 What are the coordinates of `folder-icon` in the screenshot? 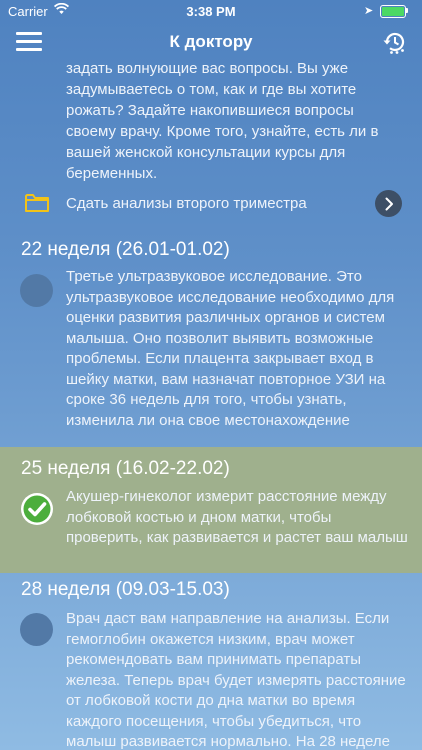 It's located at (37, 203).